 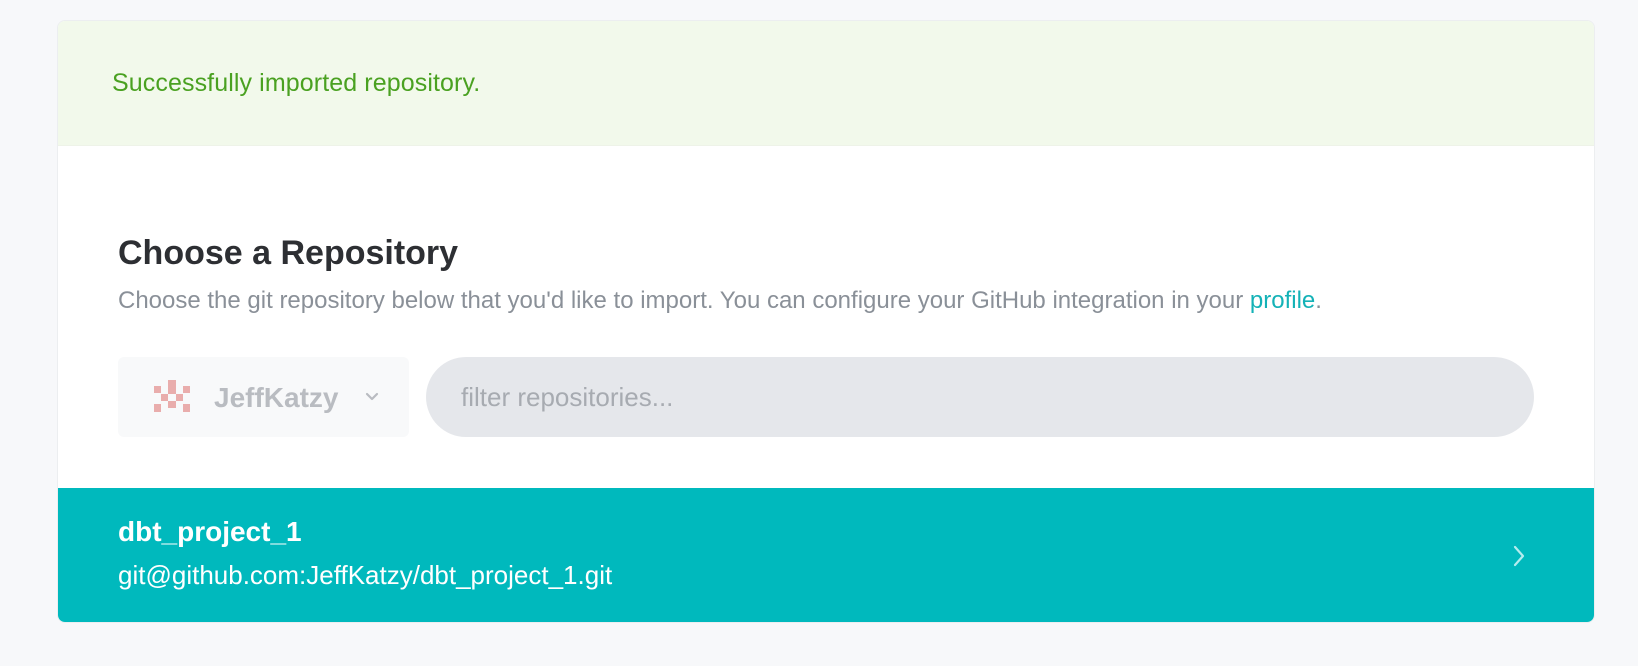 I want to click on chevron-down-icon, so click(x=372, y=396).